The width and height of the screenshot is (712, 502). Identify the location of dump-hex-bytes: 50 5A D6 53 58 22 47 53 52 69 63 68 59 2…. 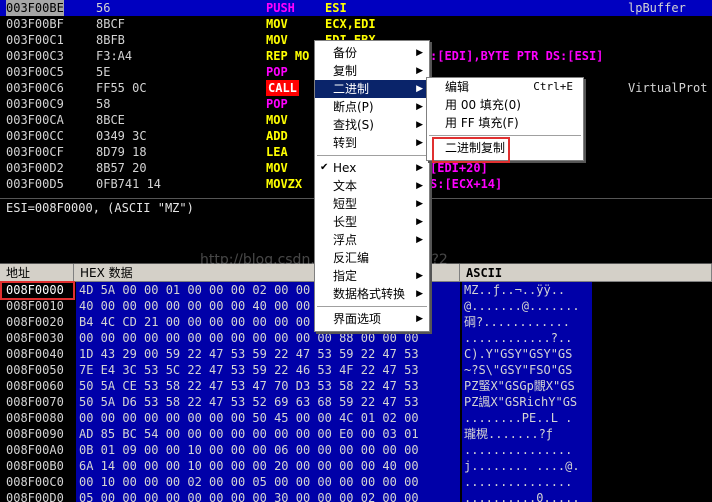
(268, 402).